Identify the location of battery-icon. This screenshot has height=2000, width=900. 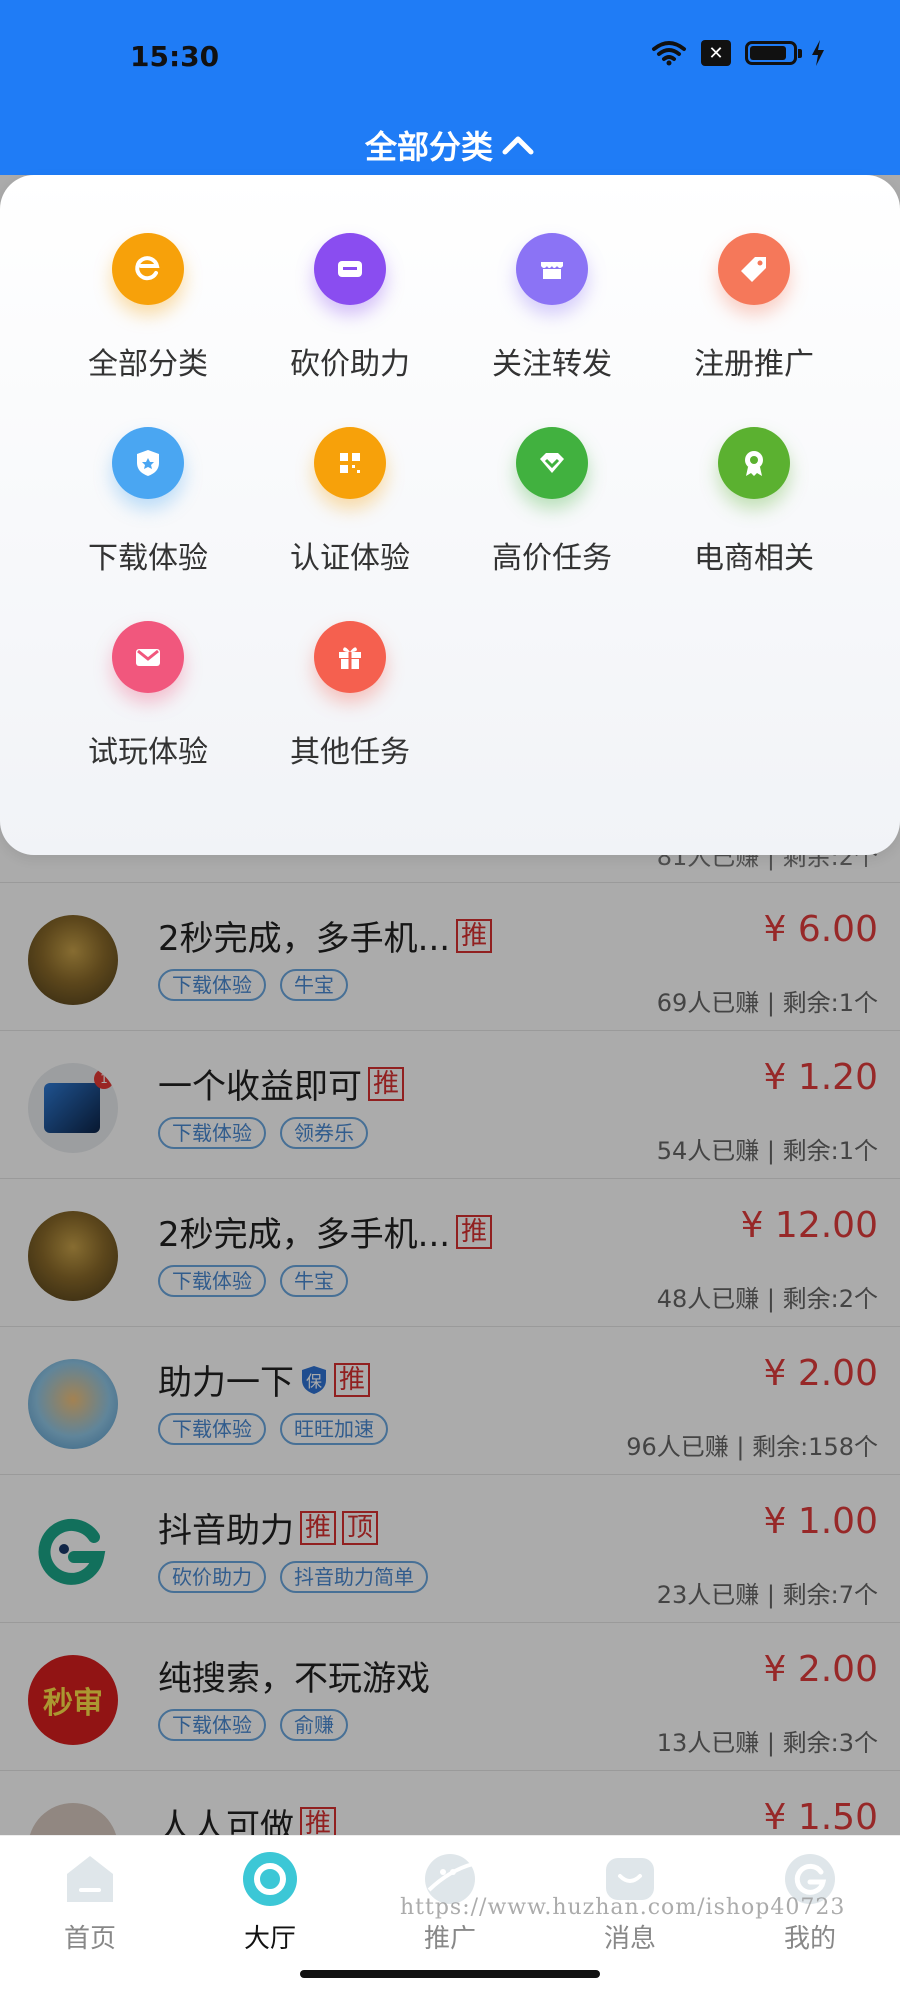
(773, 53).